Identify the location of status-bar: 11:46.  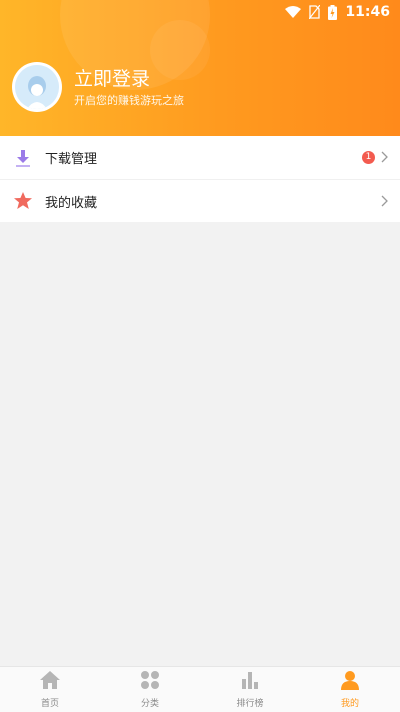
(200, 12).